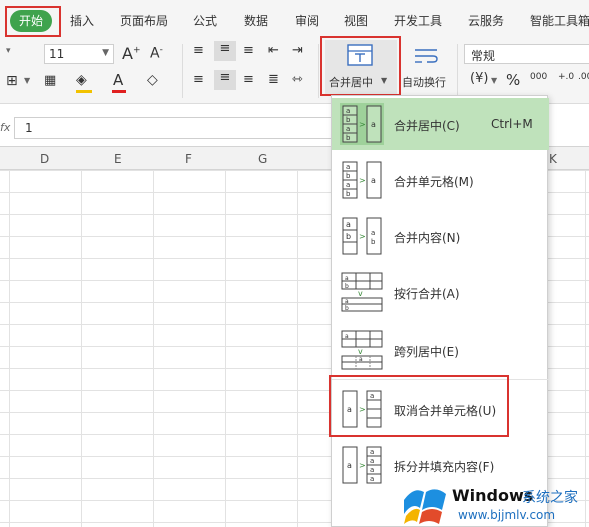  What do you see at coordinates (84, 91) in the screenshot?
I see `fill-color-swatch` at bounding box center [84, 91].